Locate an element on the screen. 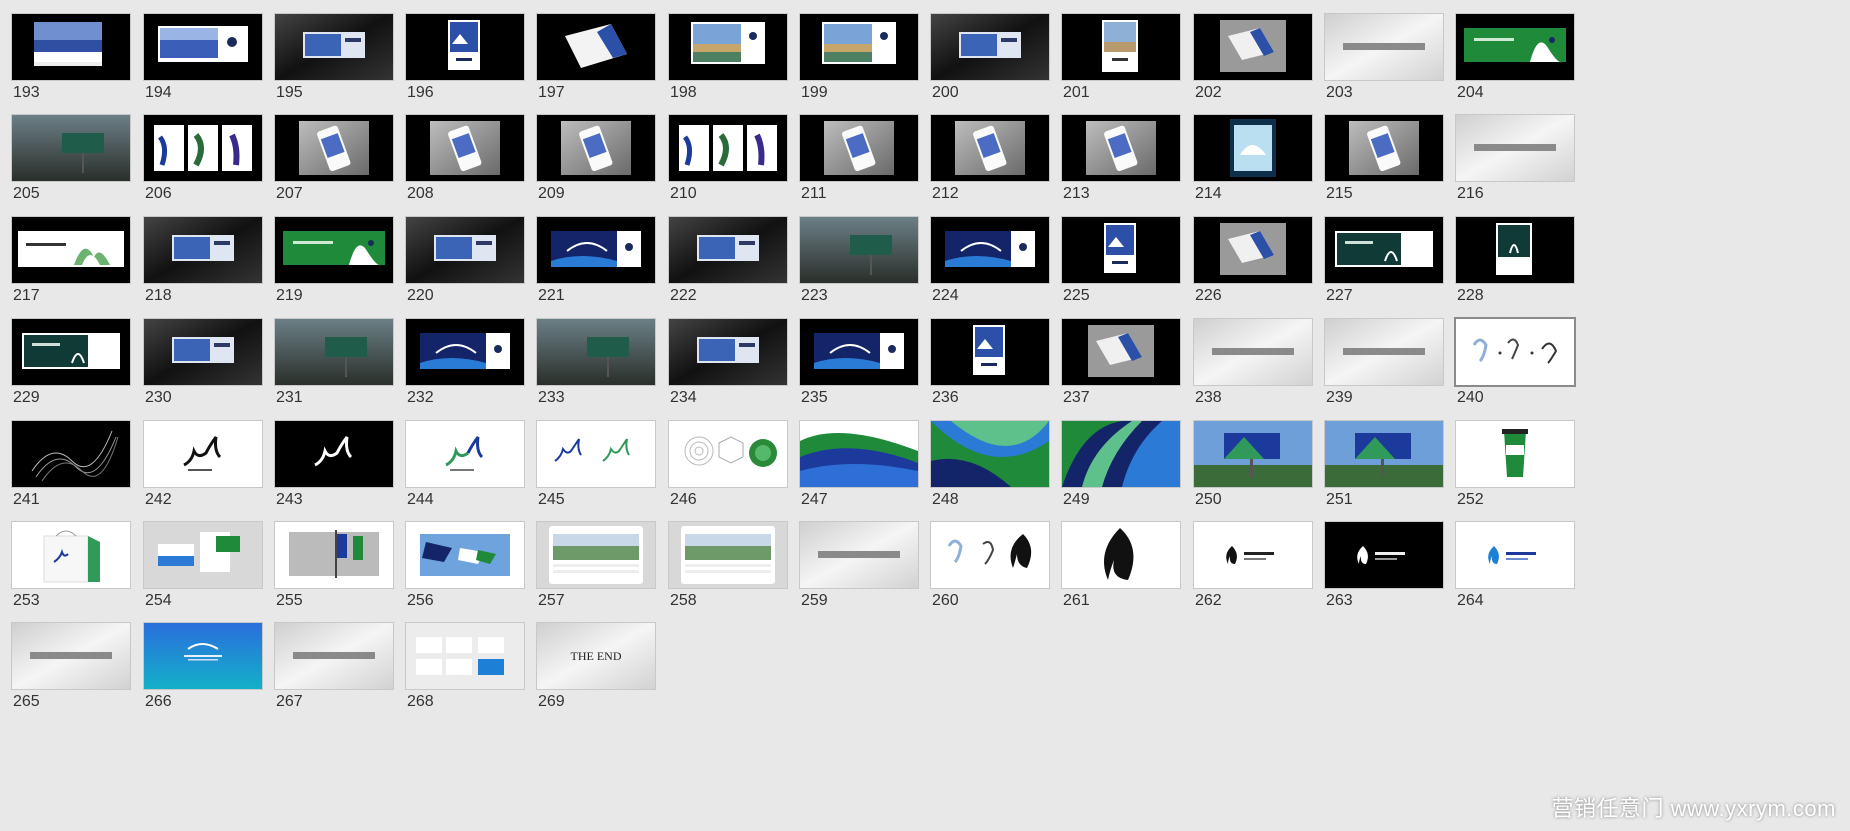  slide-preview: THE END is located at coordinates (596, 656).